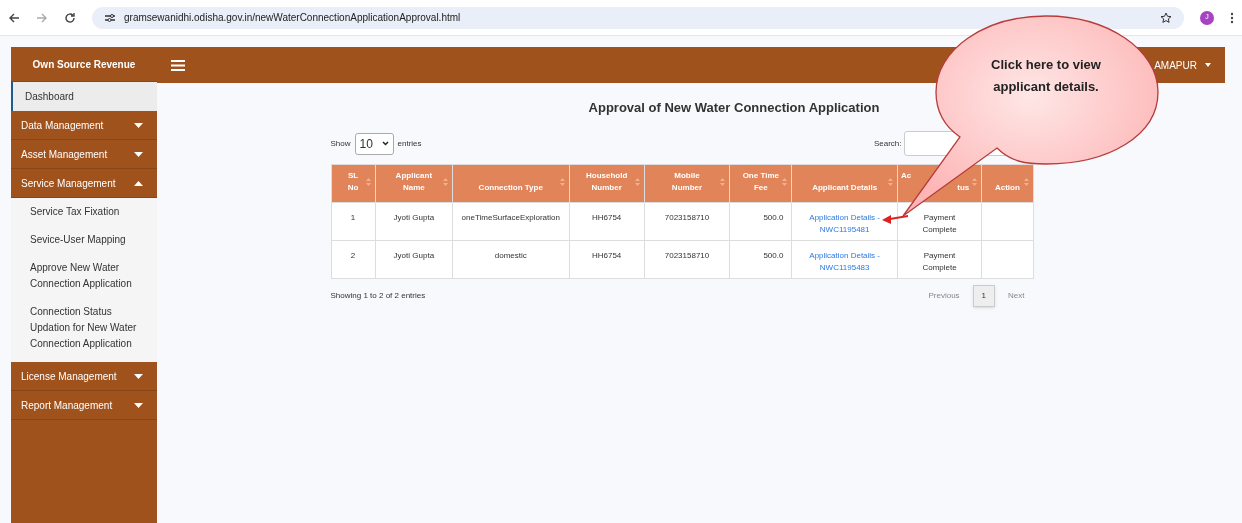  I want to click on sidebar-group: License Management, so click(84, 376).